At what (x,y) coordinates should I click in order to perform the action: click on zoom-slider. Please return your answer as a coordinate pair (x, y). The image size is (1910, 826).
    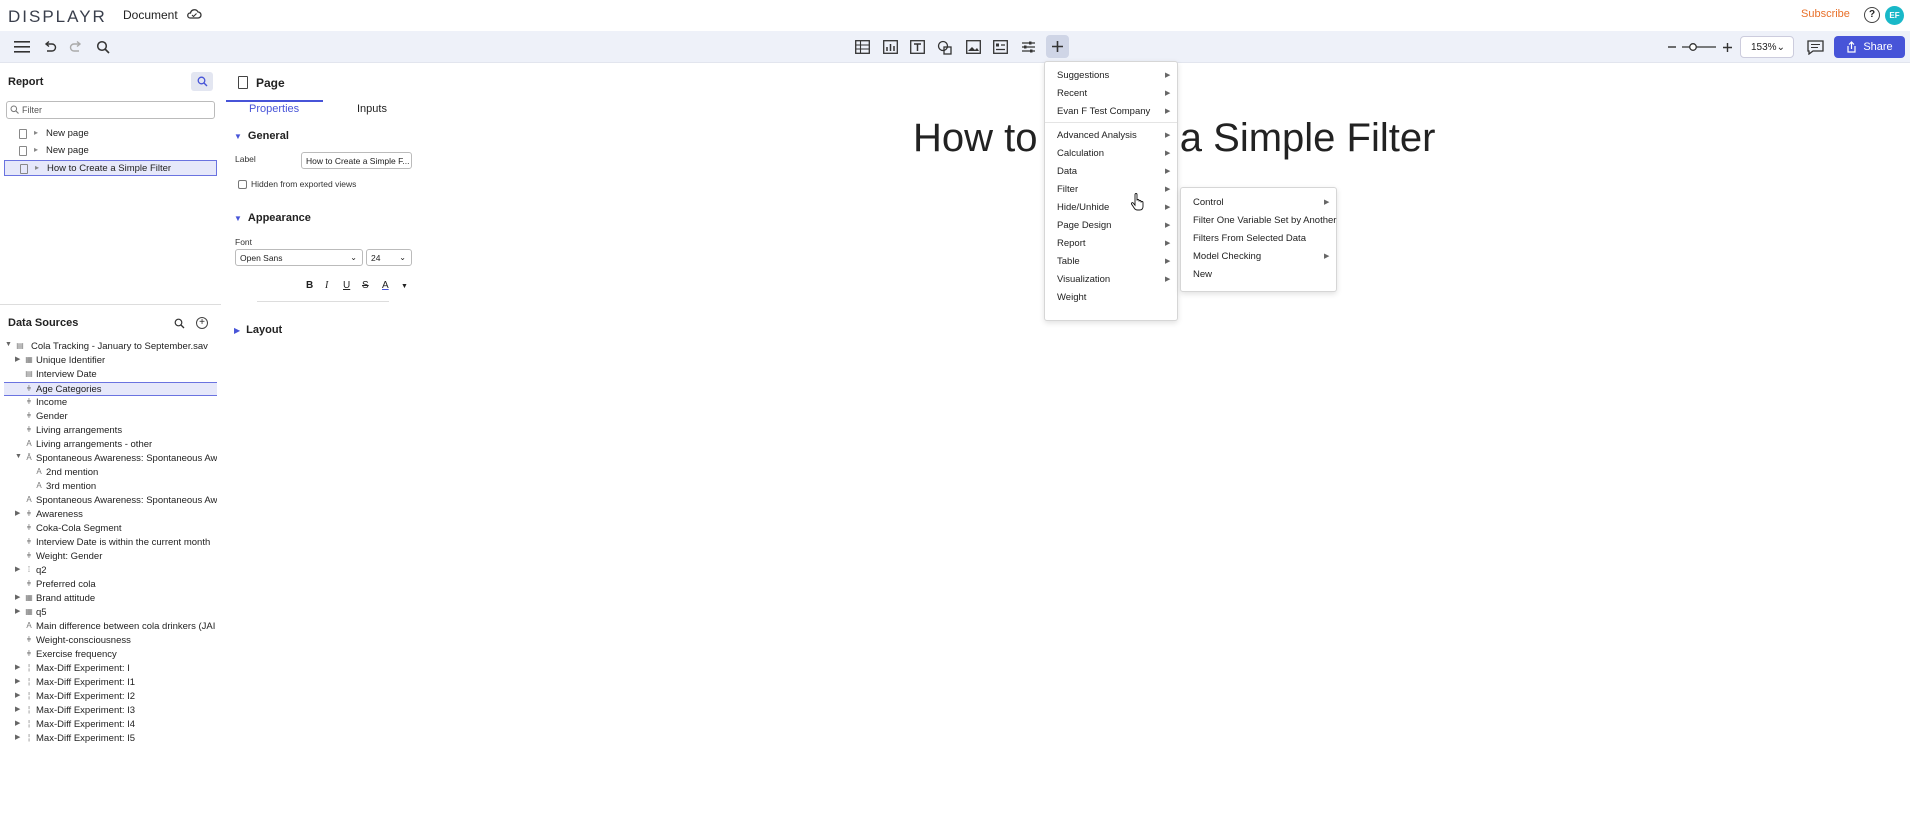
    Looking at the image, I should click on (1699, 47).